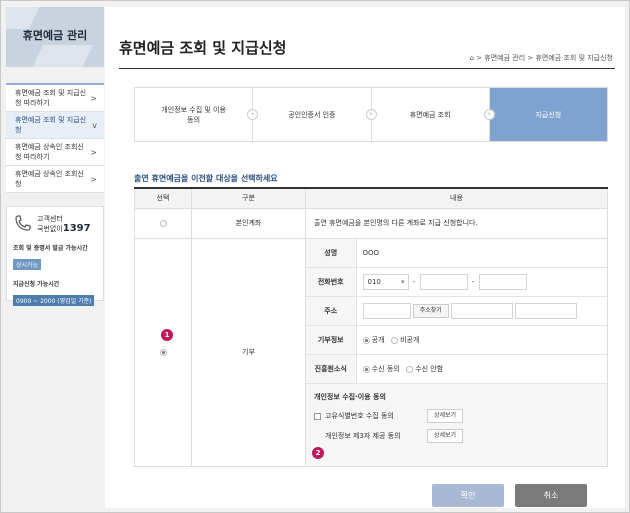  I want to click on consent-id-label: 고유식별번호 수집 동의, so click(359, 416).